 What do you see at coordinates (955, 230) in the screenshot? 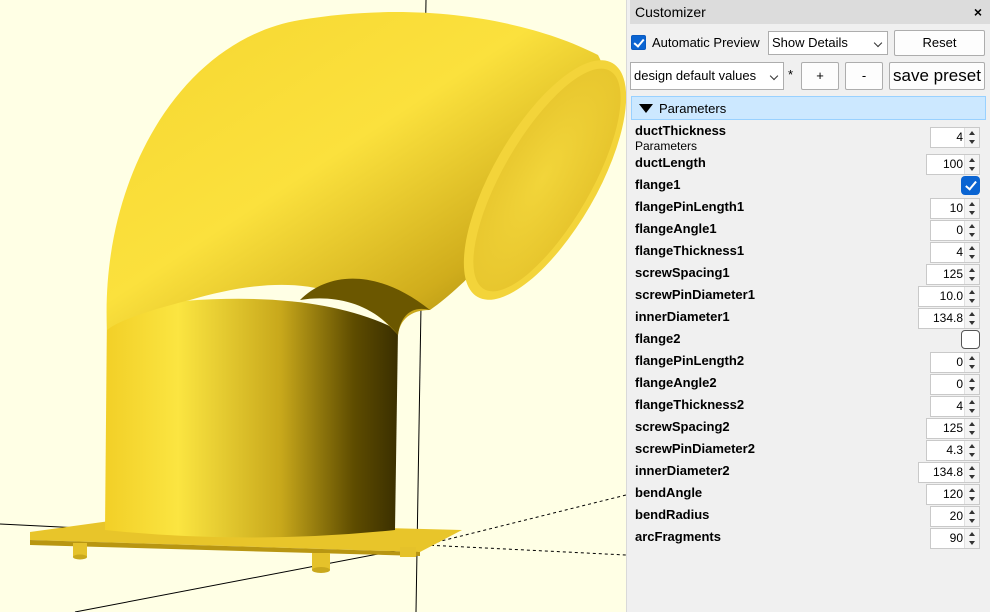
I see `param-spinbox-flangeAngle1: 0` at bounding box center [955, 230].